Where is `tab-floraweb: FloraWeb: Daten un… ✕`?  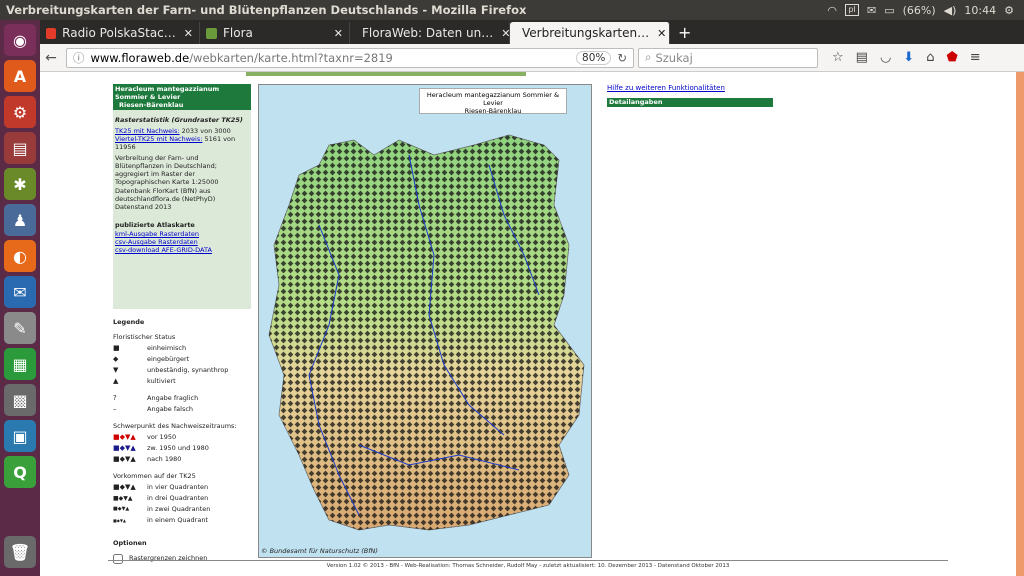
tab-floraweb: FloraWeb: Daten un… ✕ is located at coordinates (430, 33).